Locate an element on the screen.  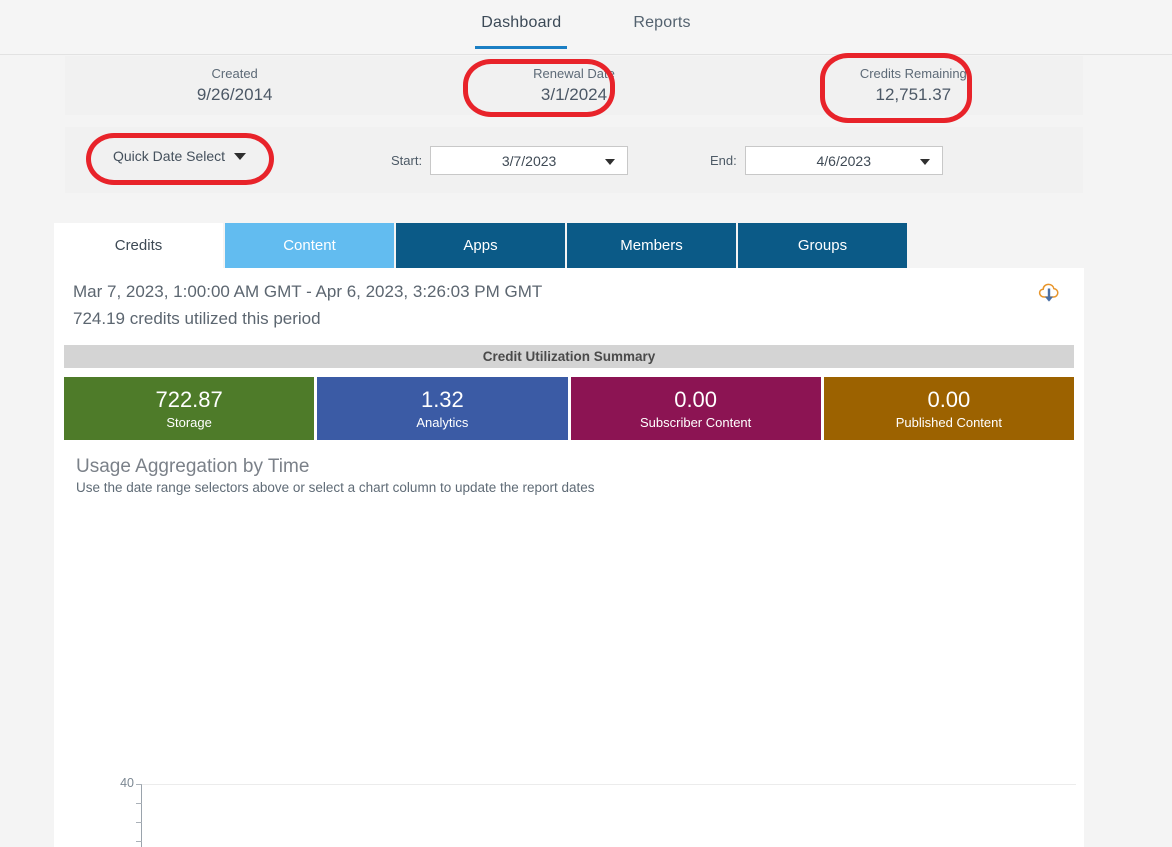
kpi-card-analytics: 1.32 Analytics is located at coordinates (442, 408).